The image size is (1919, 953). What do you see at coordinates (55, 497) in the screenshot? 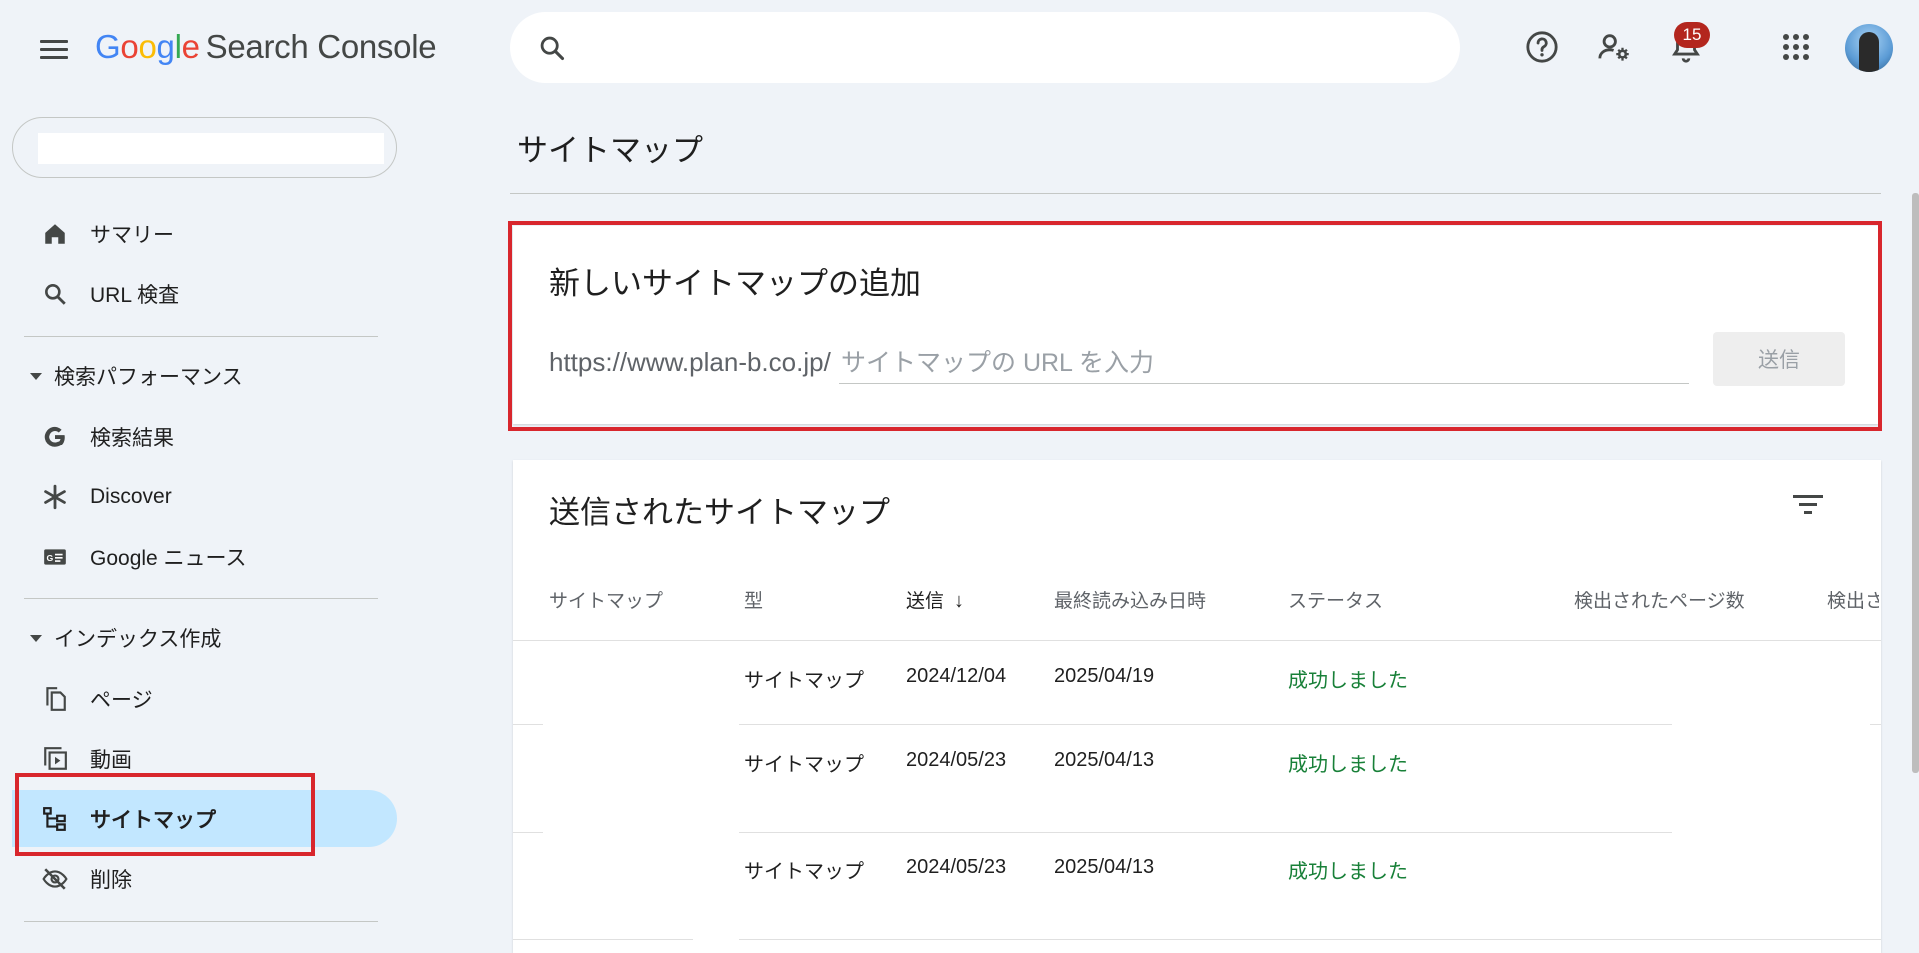
I see `asterisk-icon` at bounding box center [55, 497].